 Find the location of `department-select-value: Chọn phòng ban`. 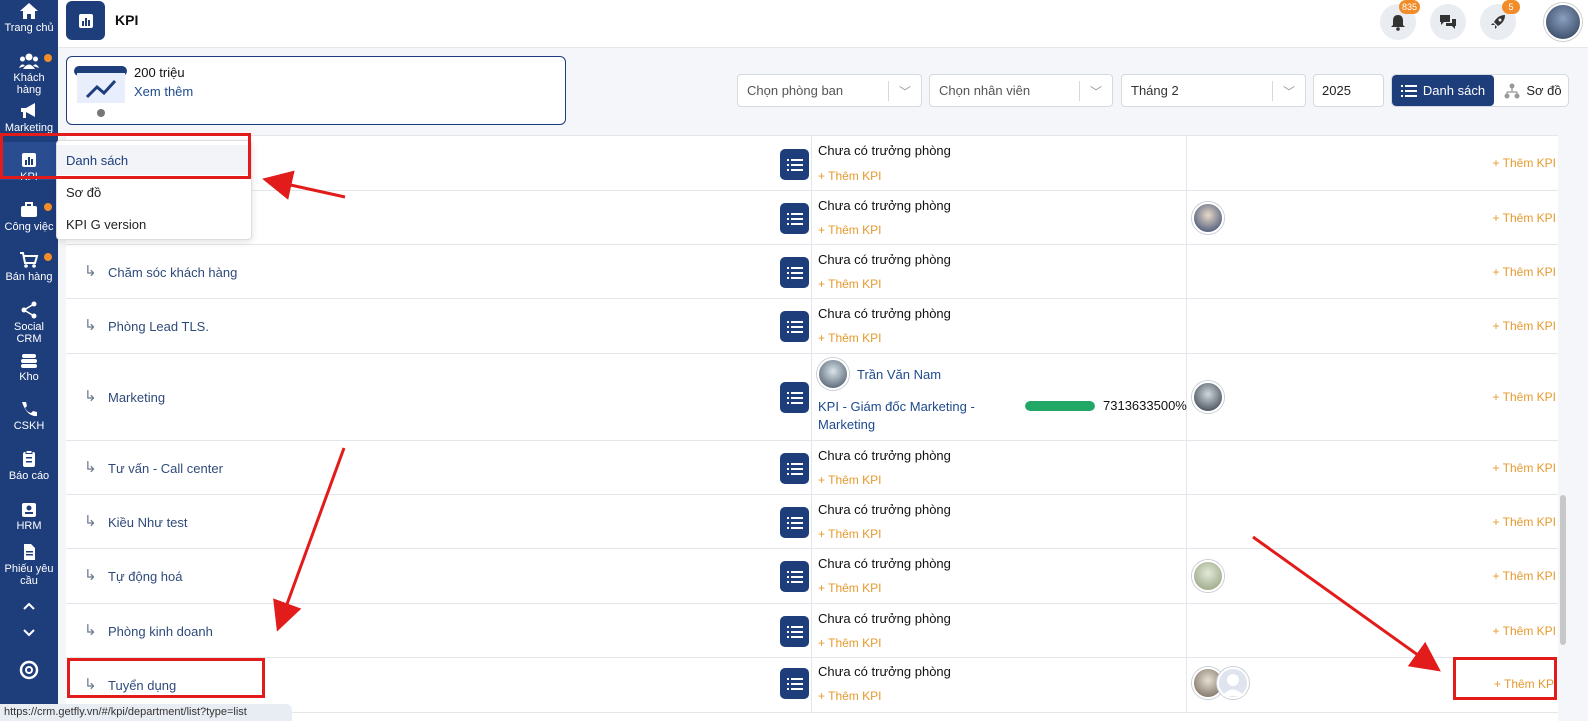

department-select-value: Chọn phòng ban is located at coordinates (795, 90).